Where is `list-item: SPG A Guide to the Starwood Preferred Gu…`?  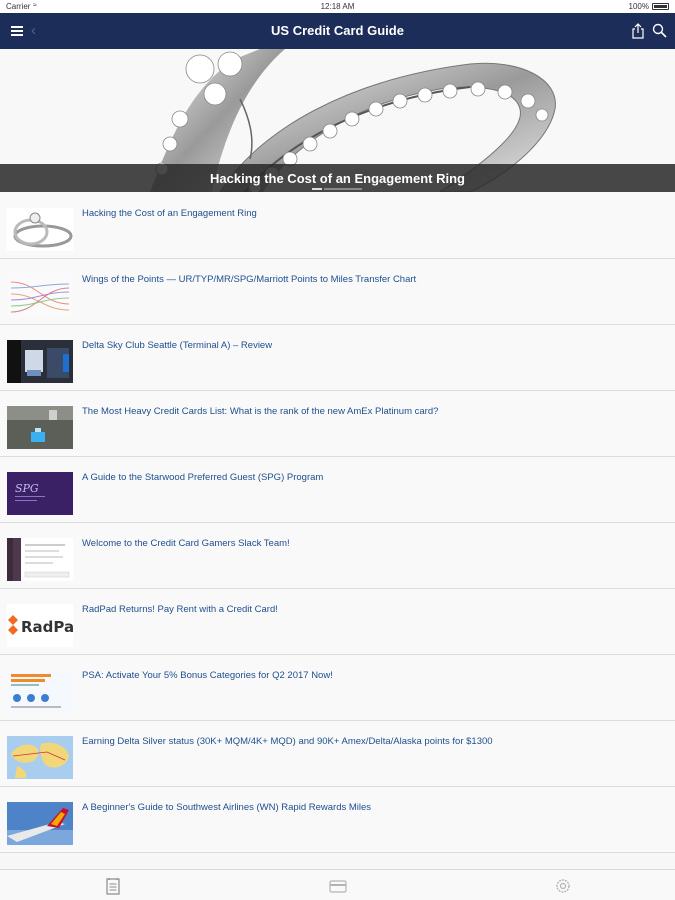
list-item: SPG A Guide to the Starwood Preferred Gu… is located at coordinates (337, 490).